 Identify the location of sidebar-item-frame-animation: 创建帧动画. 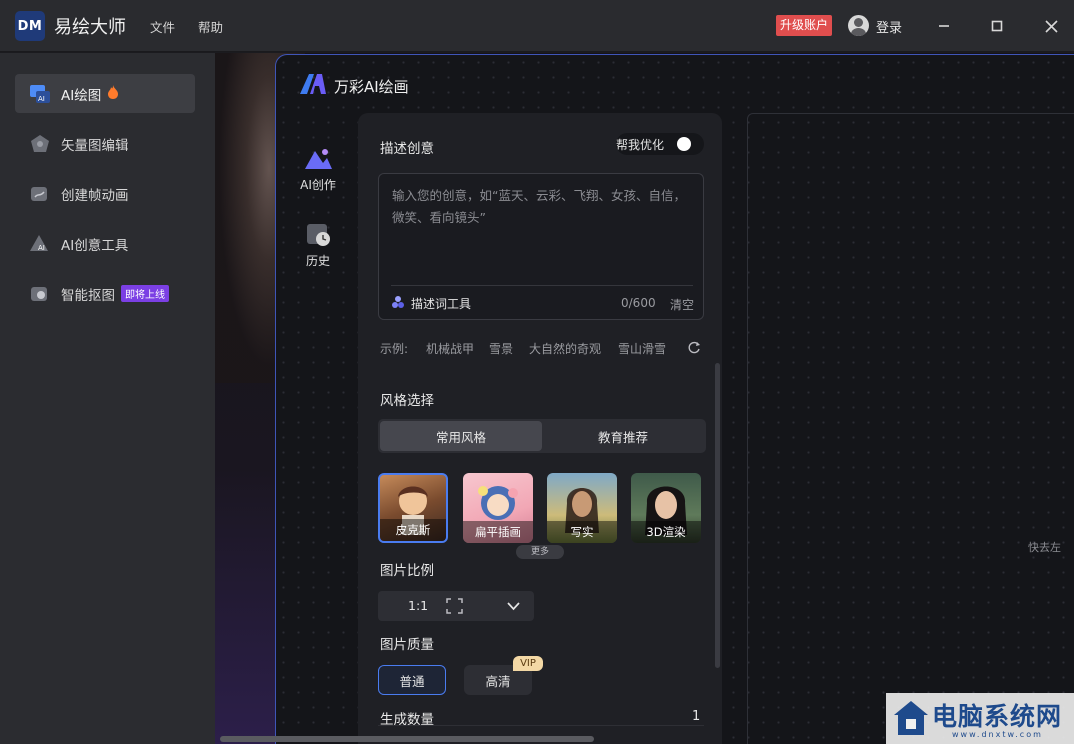
(105, 193).